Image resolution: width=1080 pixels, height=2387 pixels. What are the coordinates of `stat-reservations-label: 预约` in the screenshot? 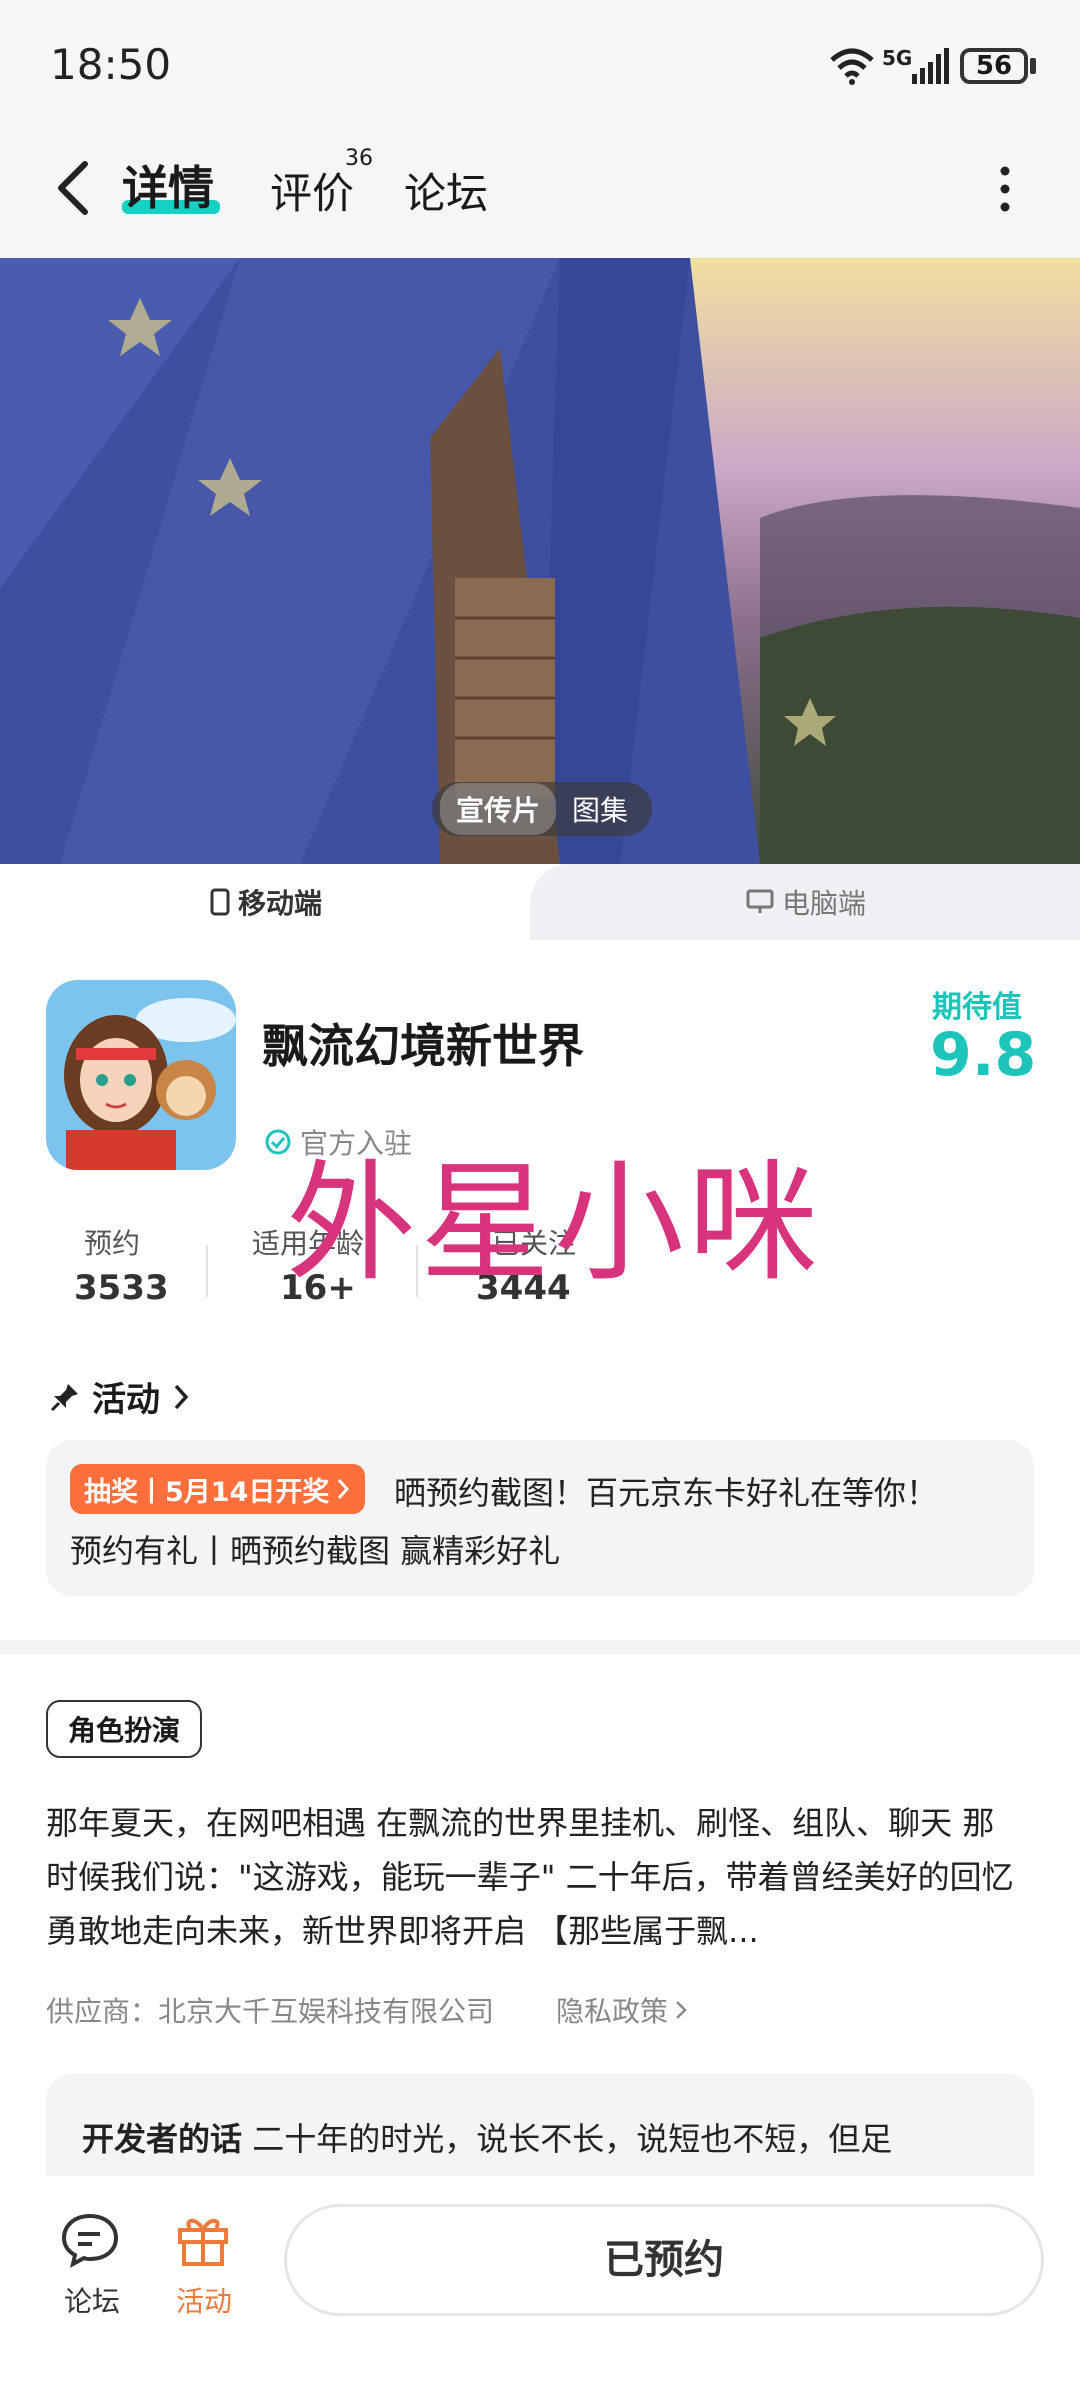 It's located at (112, 1243).